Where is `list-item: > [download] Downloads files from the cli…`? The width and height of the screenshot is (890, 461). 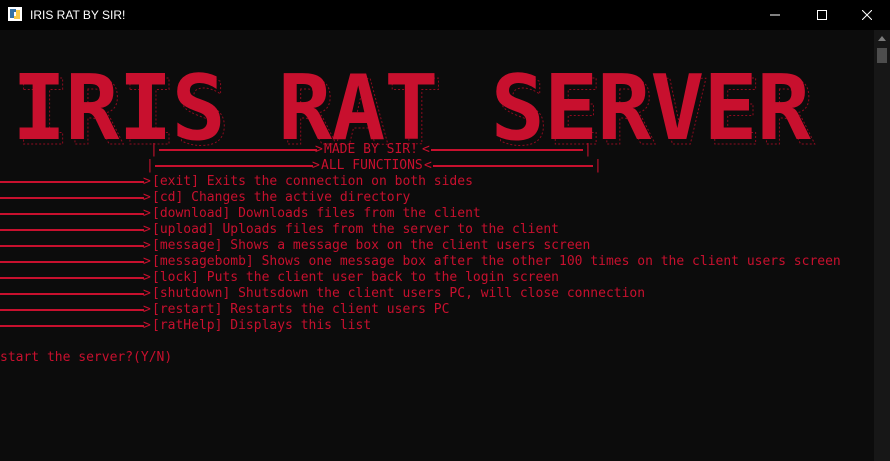 list-item: > [download] Downloads files from the cli… is located at coordinates (437, 214).